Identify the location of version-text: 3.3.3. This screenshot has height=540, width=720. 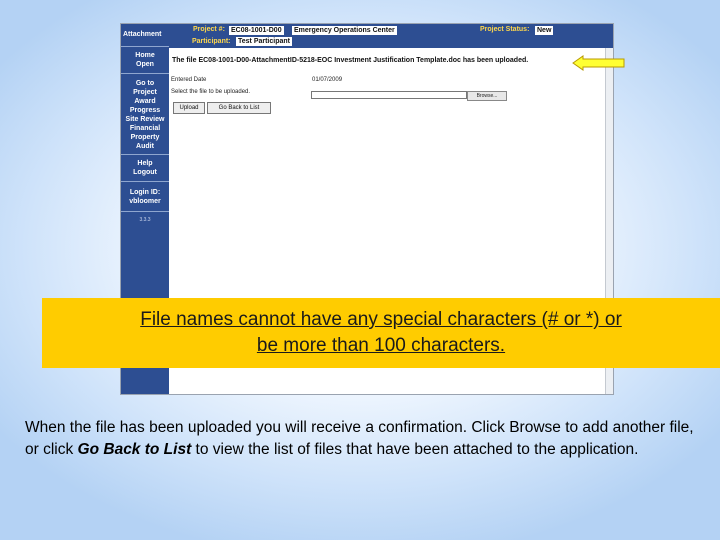
(145, 220).